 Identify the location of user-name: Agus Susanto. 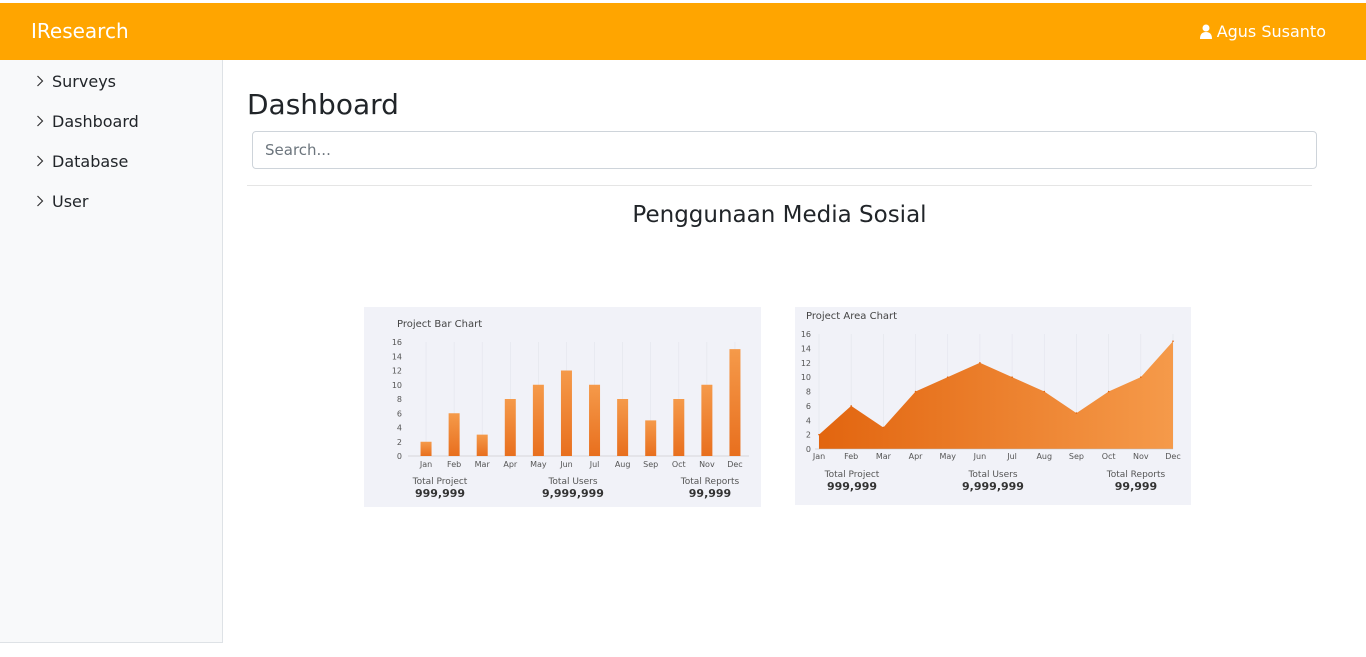
(1271, 31).